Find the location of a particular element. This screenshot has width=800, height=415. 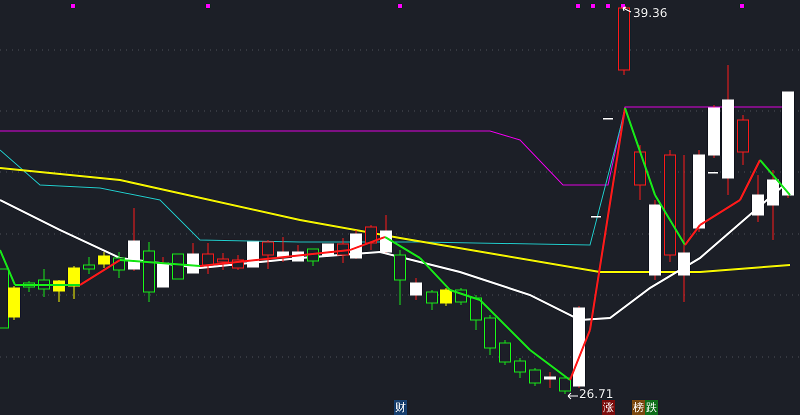

price-label: 39.36 is located at coordinates (650, 13).